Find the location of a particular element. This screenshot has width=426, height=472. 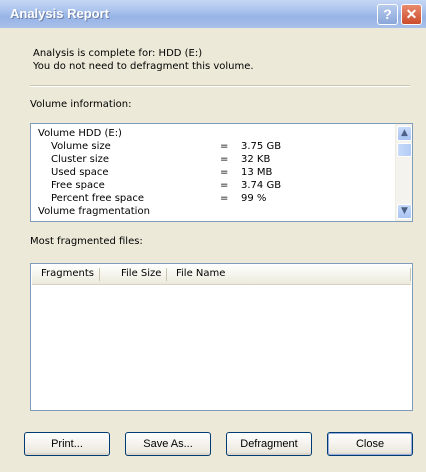

volume-info-scrollbar: ▲ ▼ is located at coordinates (403, 172).